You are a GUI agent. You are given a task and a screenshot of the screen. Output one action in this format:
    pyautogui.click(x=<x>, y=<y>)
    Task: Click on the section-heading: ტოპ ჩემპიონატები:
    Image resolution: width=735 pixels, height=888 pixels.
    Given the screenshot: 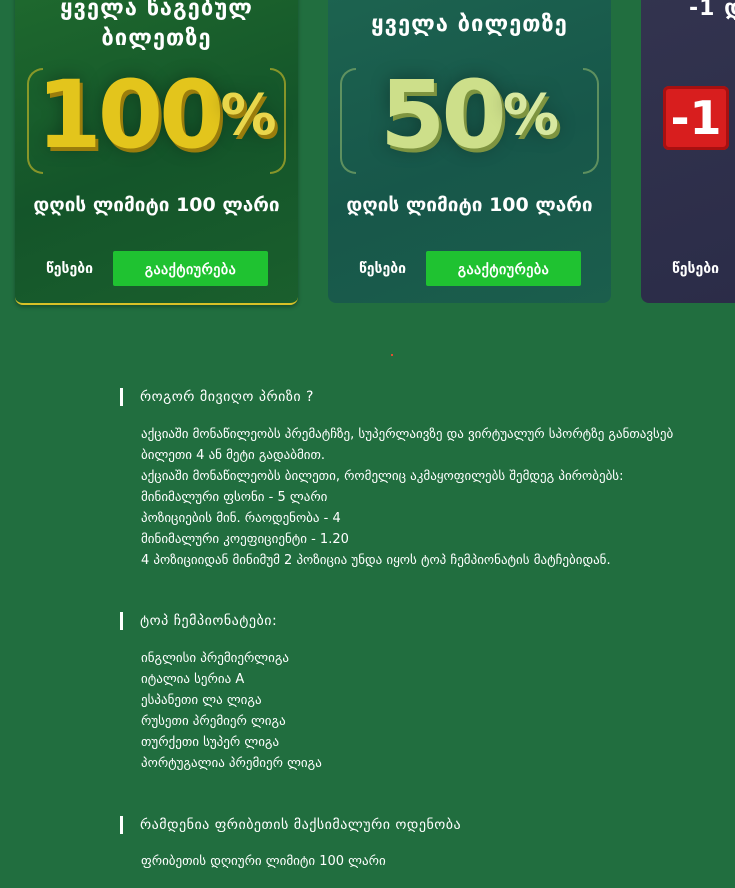 What is the action you would take?
    pyautogui.click(x=198, y=621)
    